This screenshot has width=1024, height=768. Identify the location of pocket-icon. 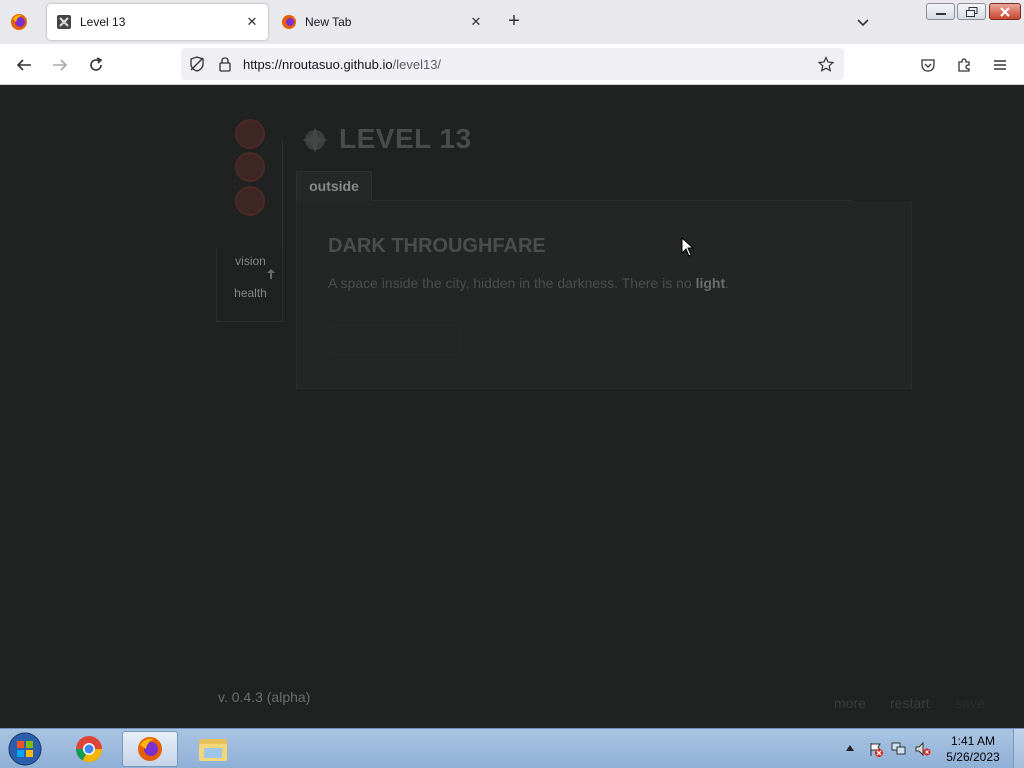
(928, 65).